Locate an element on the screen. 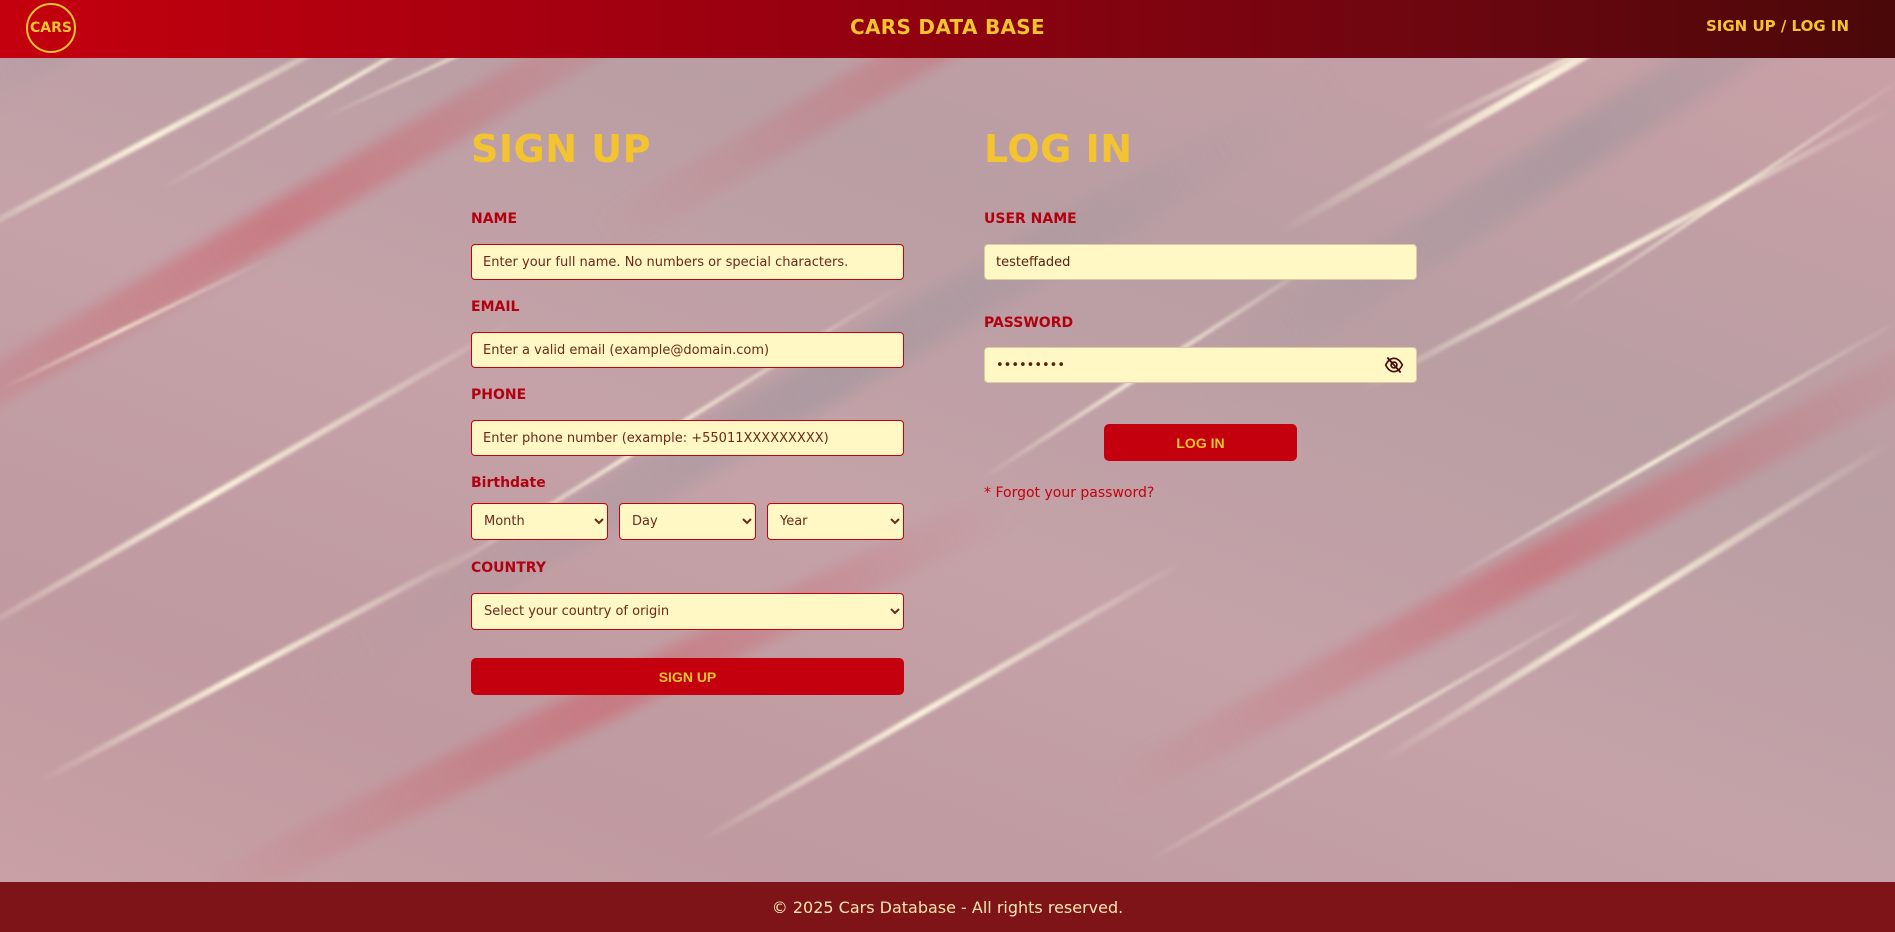 This screenshot has height=932, width=1895. username-input is located at coordinates (1200, 262).